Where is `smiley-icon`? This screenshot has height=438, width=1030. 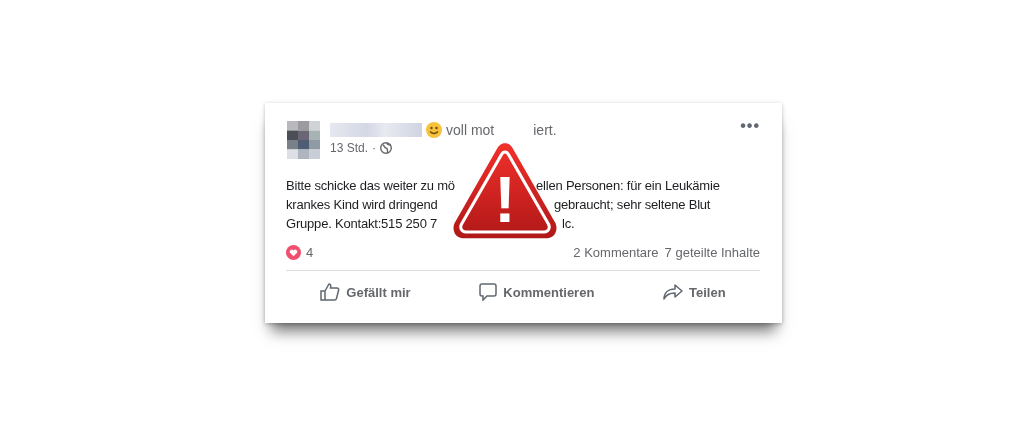 smiley-icon is located at coordinates (434, 130).